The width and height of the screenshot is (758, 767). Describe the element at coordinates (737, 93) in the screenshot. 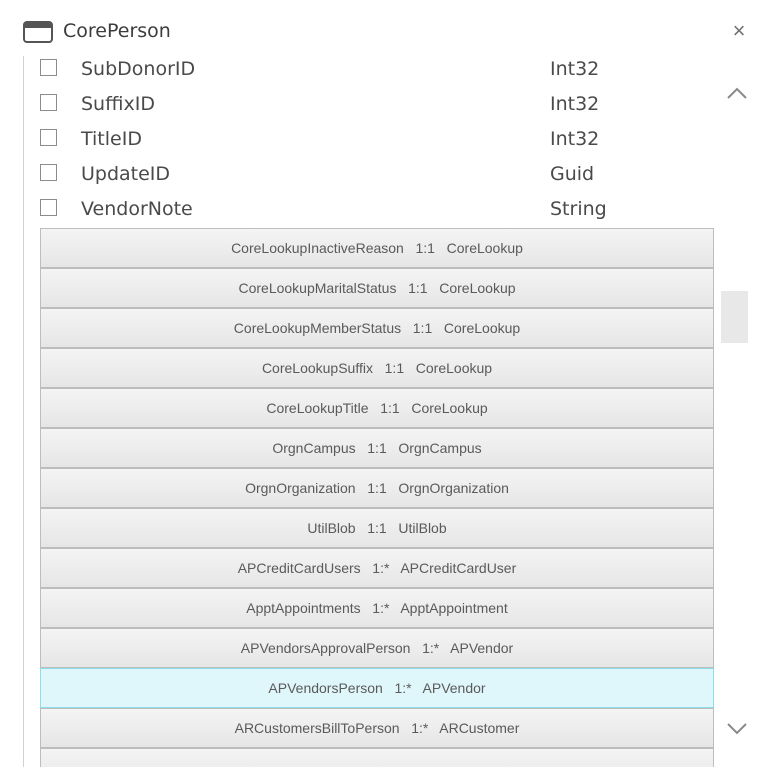

I see `chevron-up-icon` at that location.